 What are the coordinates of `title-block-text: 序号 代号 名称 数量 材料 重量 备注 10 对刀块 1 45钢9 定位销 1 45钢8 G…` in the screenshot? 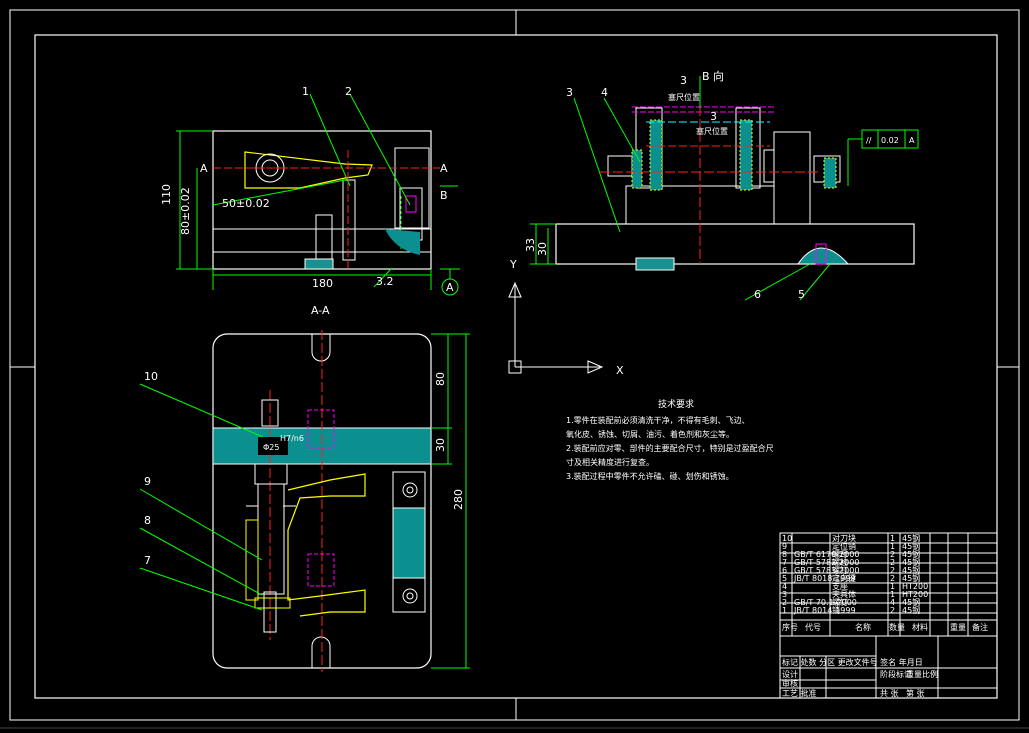 It's located at (885, 615).